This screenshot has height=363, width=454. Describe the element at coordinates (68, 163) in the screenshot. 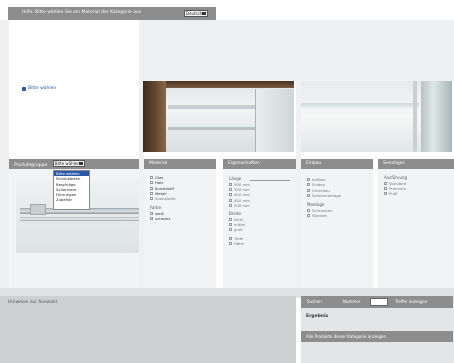

I see `product-group-select: Bitte wählen` at that location.